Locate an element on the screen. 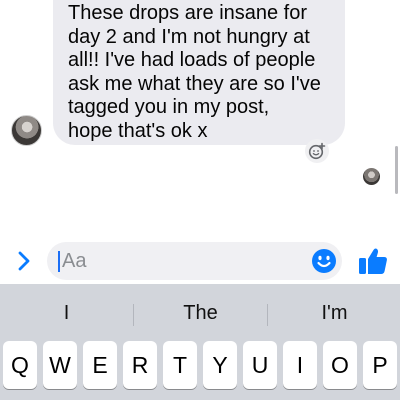 The image size is (400, 400). key-q: Q is located at coordinates (20, 365).